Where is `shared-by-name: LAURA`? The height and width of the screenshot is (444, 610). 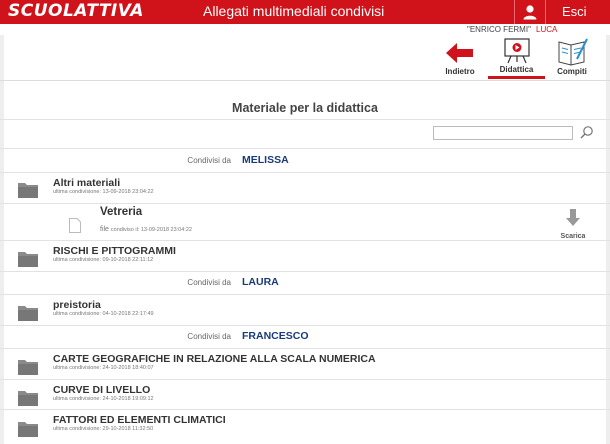
shared-by-name: LAURA is located at coordinates (260, 282).